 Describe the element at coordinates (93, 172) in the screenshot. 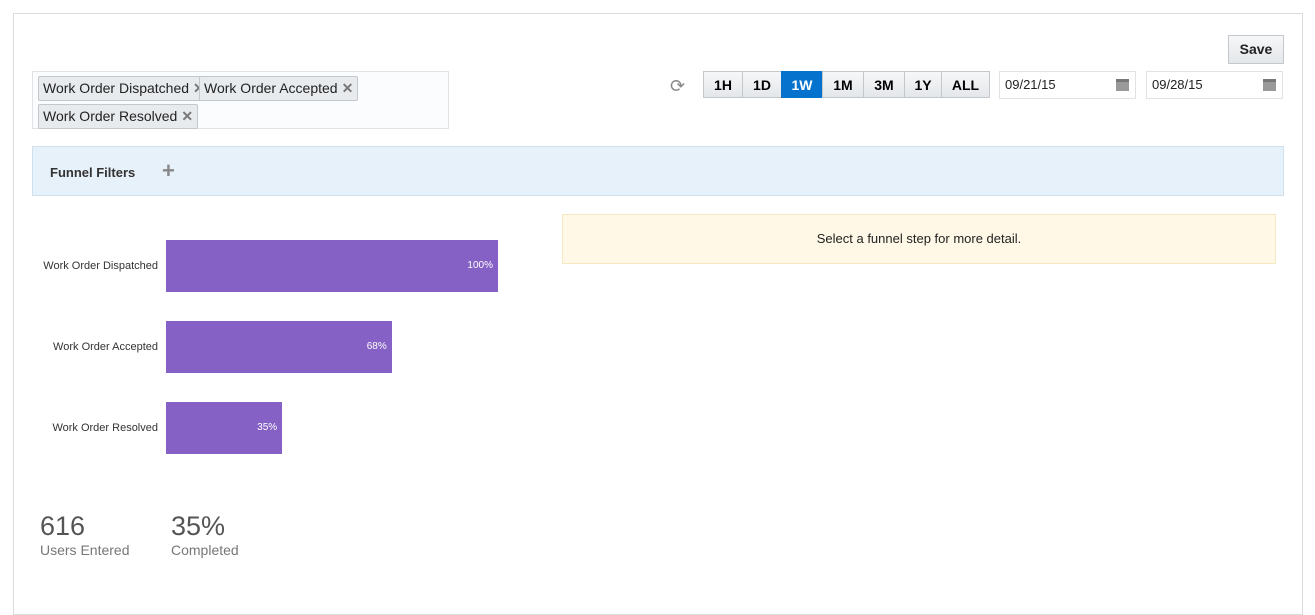

I see `funnel-filters-label: Funnel Filters` at that location.